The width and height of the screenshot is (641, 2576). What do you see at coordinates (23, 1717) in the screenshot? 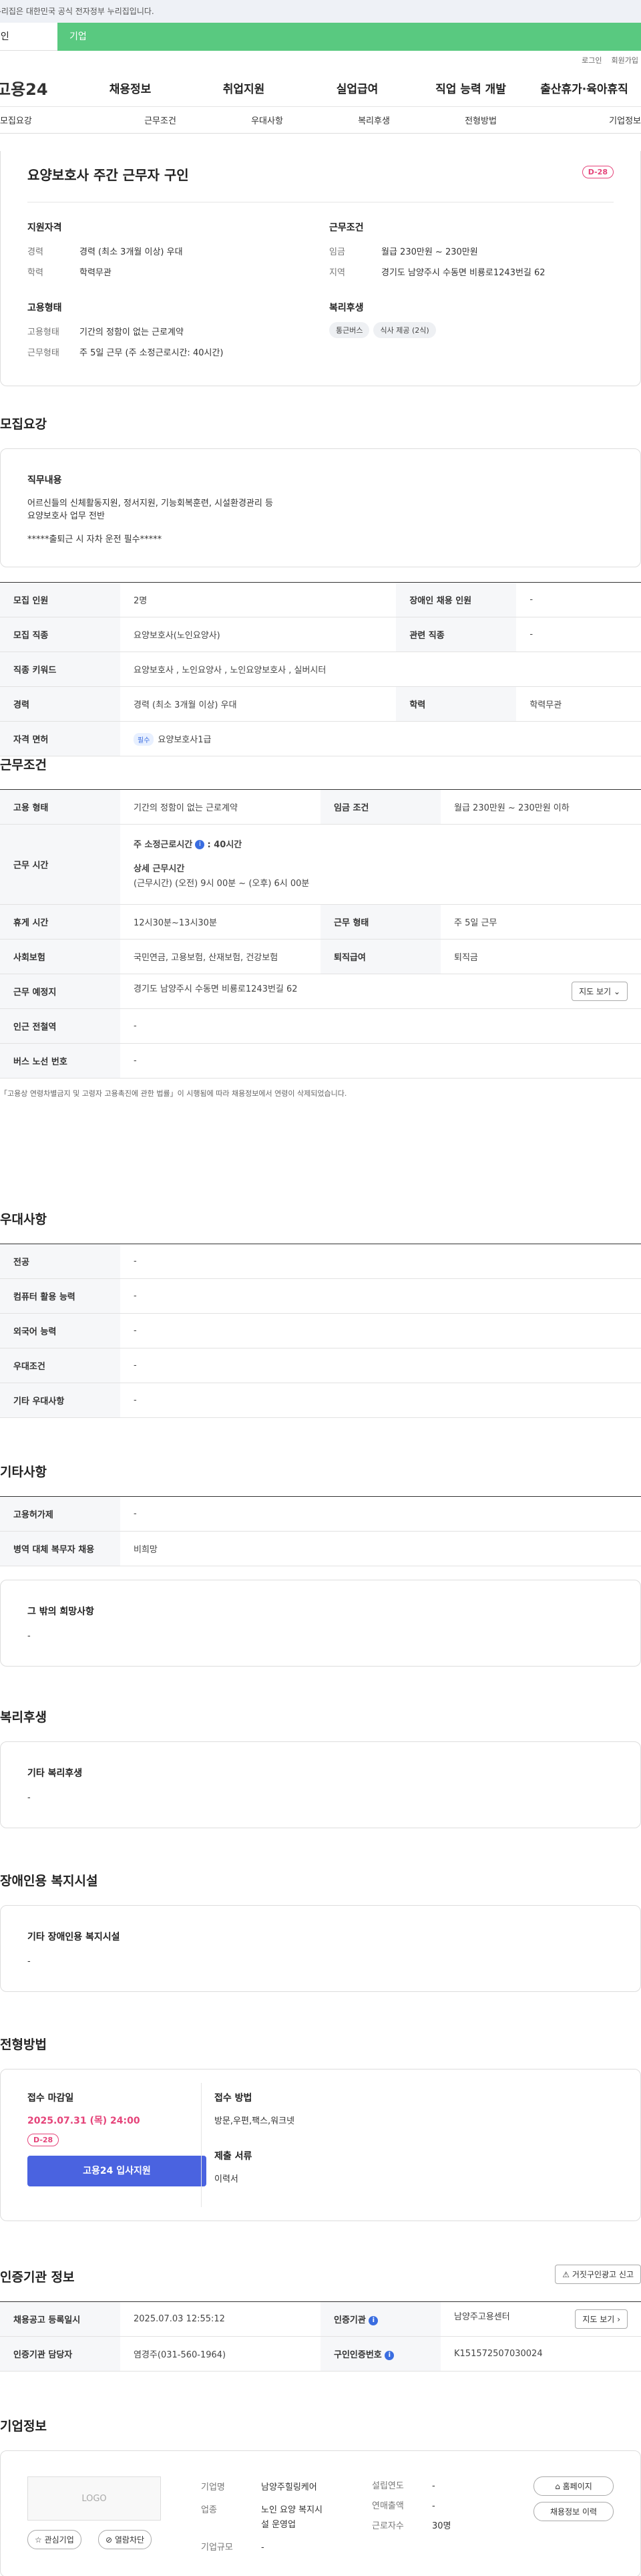
I see `welfare-heading: 복리후생` at bounding box center [23, 1717].